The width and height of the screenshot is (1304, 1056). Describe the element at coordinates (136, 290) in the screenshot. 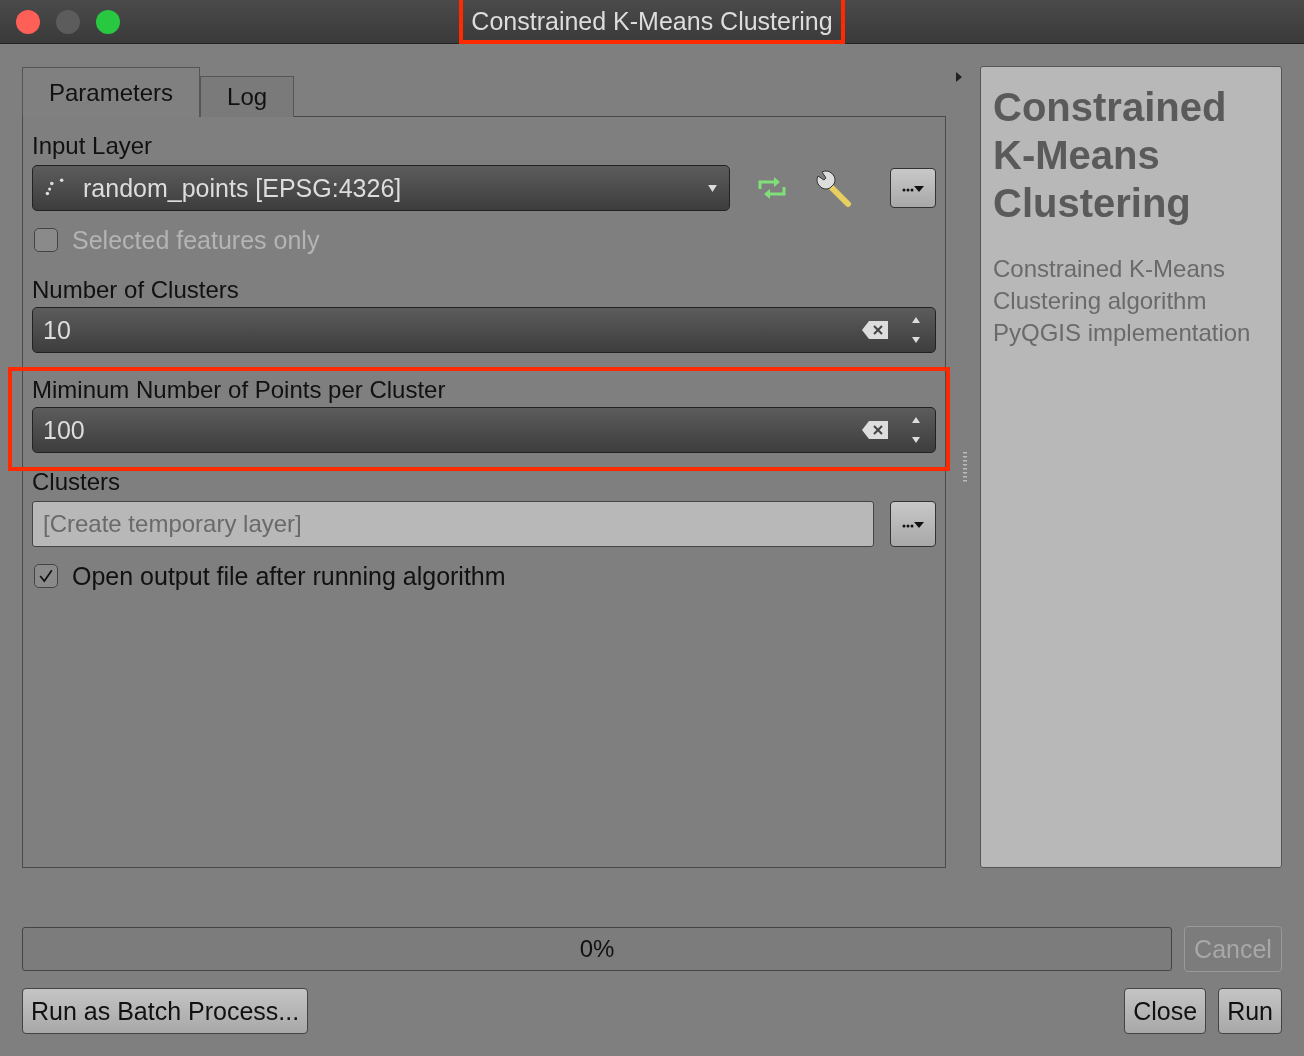

I see `parameter-label: Number of Clusters` at that location.